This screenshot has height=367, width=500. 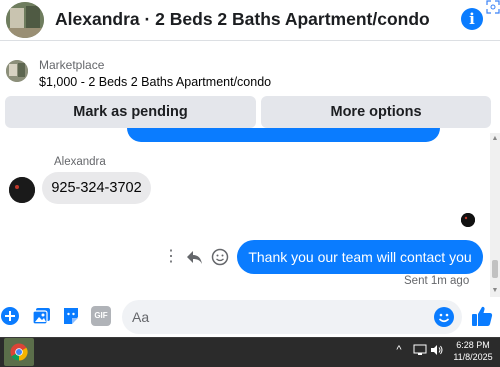 What do you see at coordinates (10, 316) in the screenshot?
I see `plus-icon` at bounding box center [10, 316].